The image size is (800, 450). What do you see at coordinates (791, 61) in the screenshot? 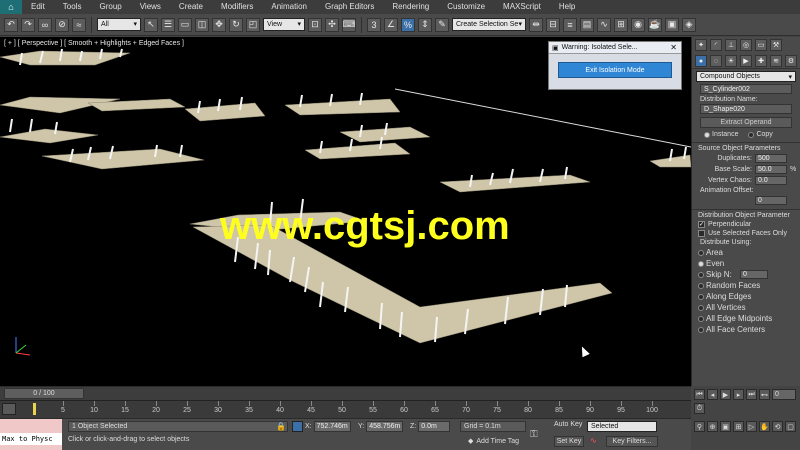
I see `systems-icon: ⚙` at bounding box center [791, 61].